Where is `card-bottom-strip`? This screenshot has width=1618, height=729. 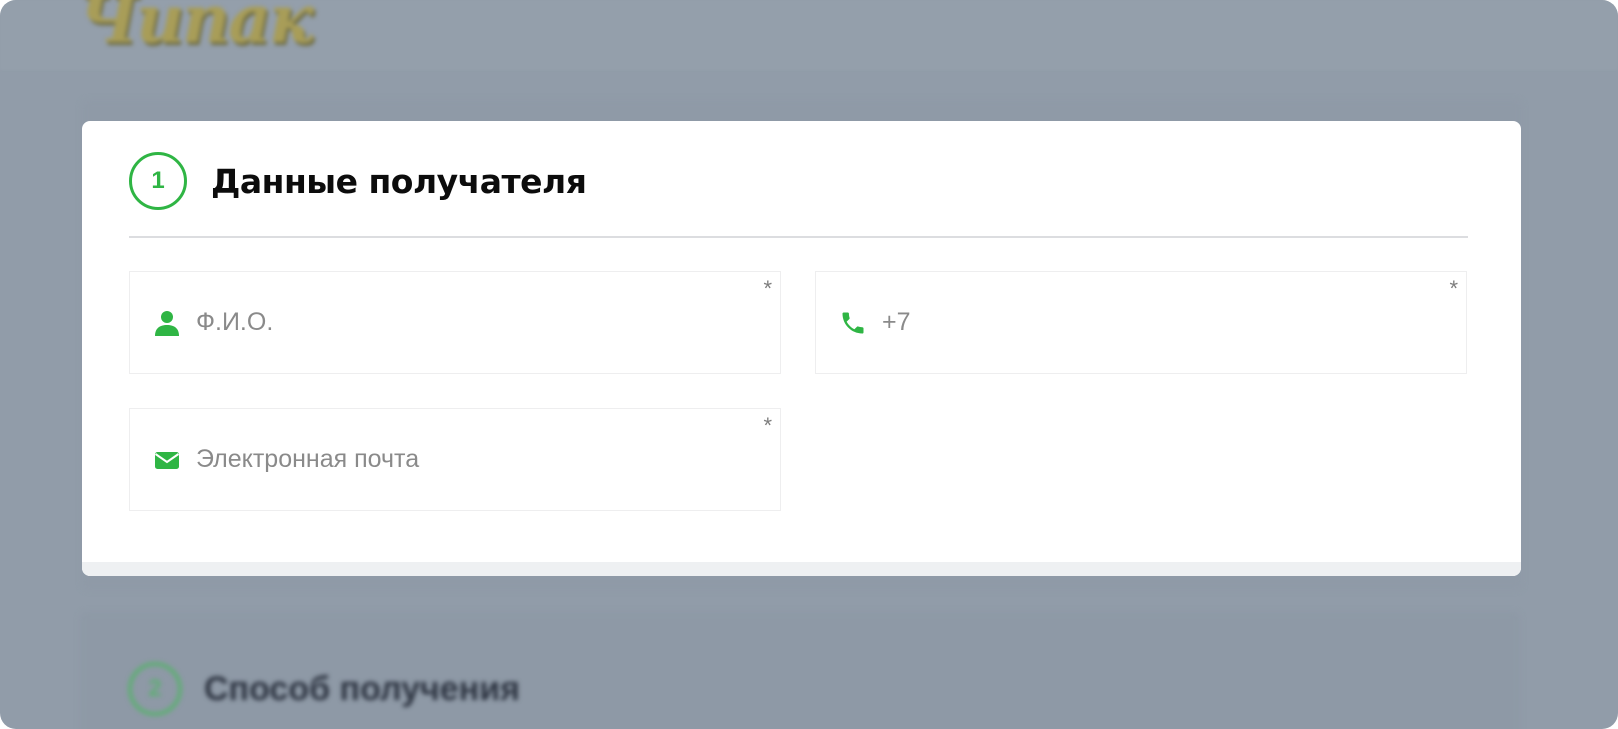 card-bottom-strip is located at coordinates (801, 569).